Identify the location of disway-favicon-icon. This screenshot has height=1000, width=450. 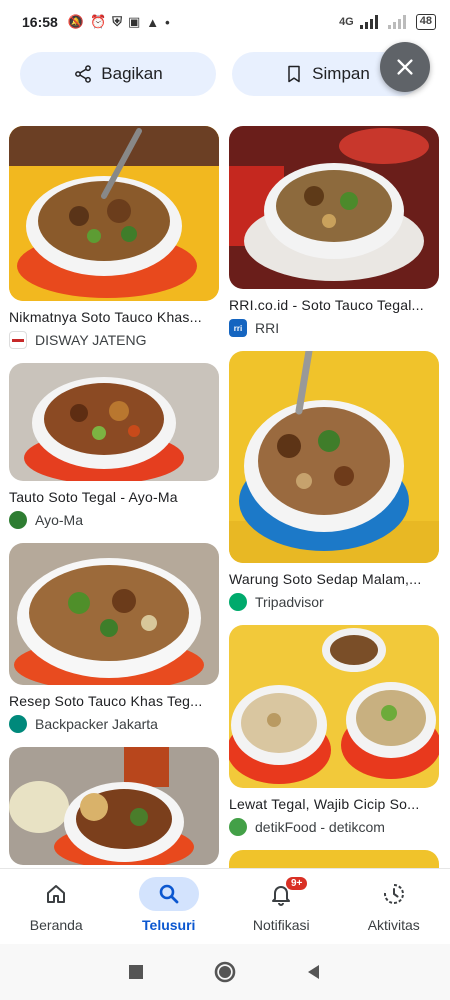
(18, 340).